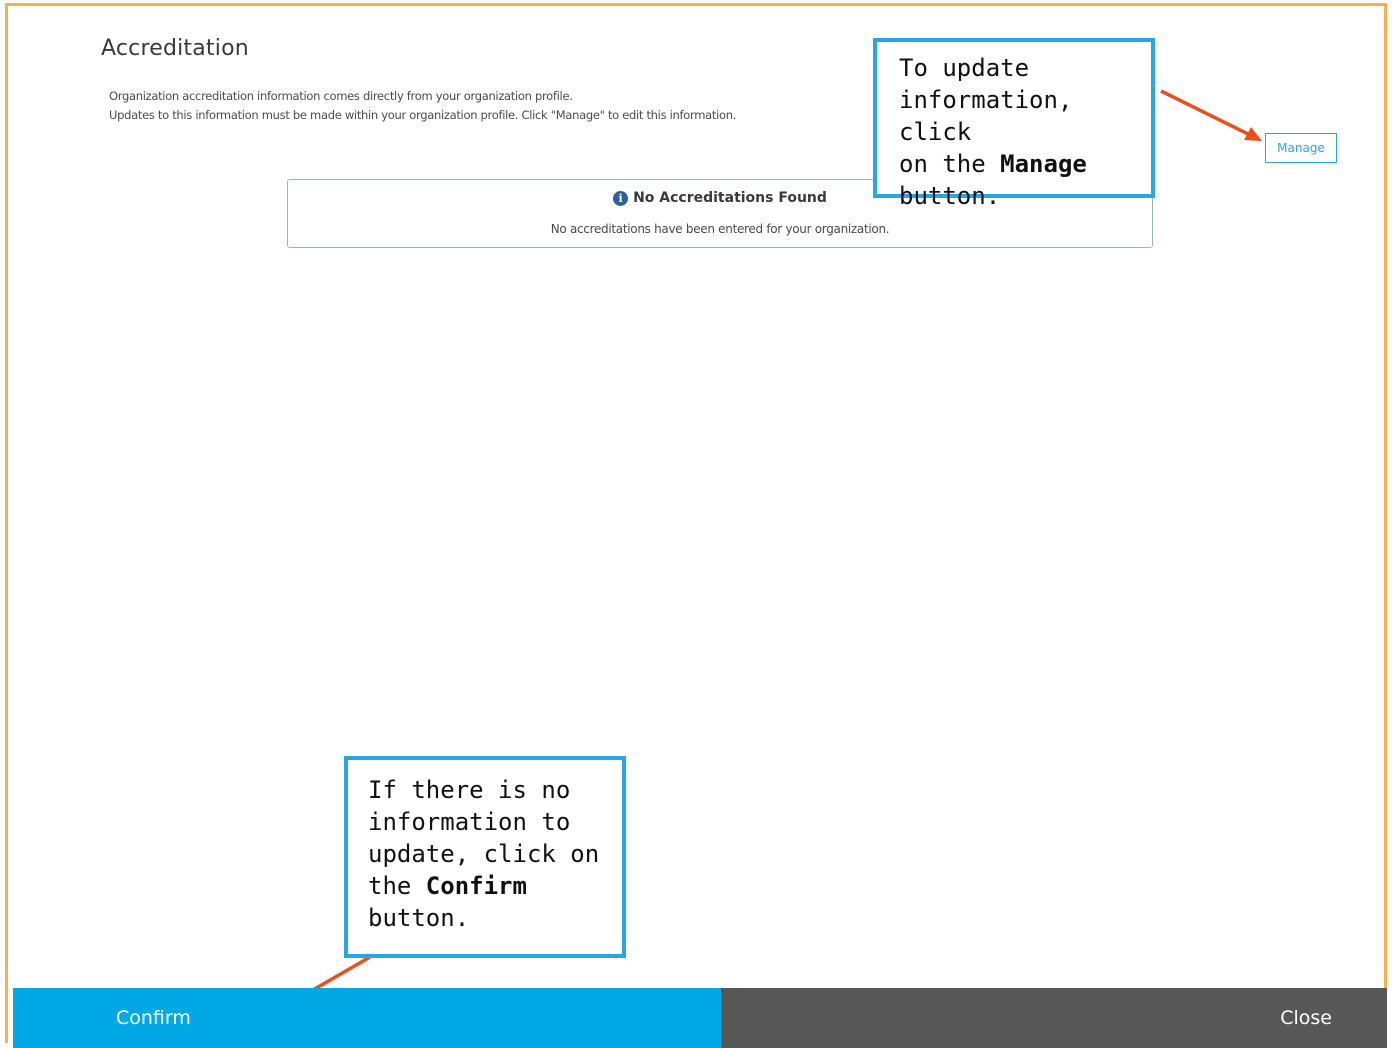  Describe the element at coordinates (950, 164) in the screenshot. I see `manage-callout-text: on the` at that location.